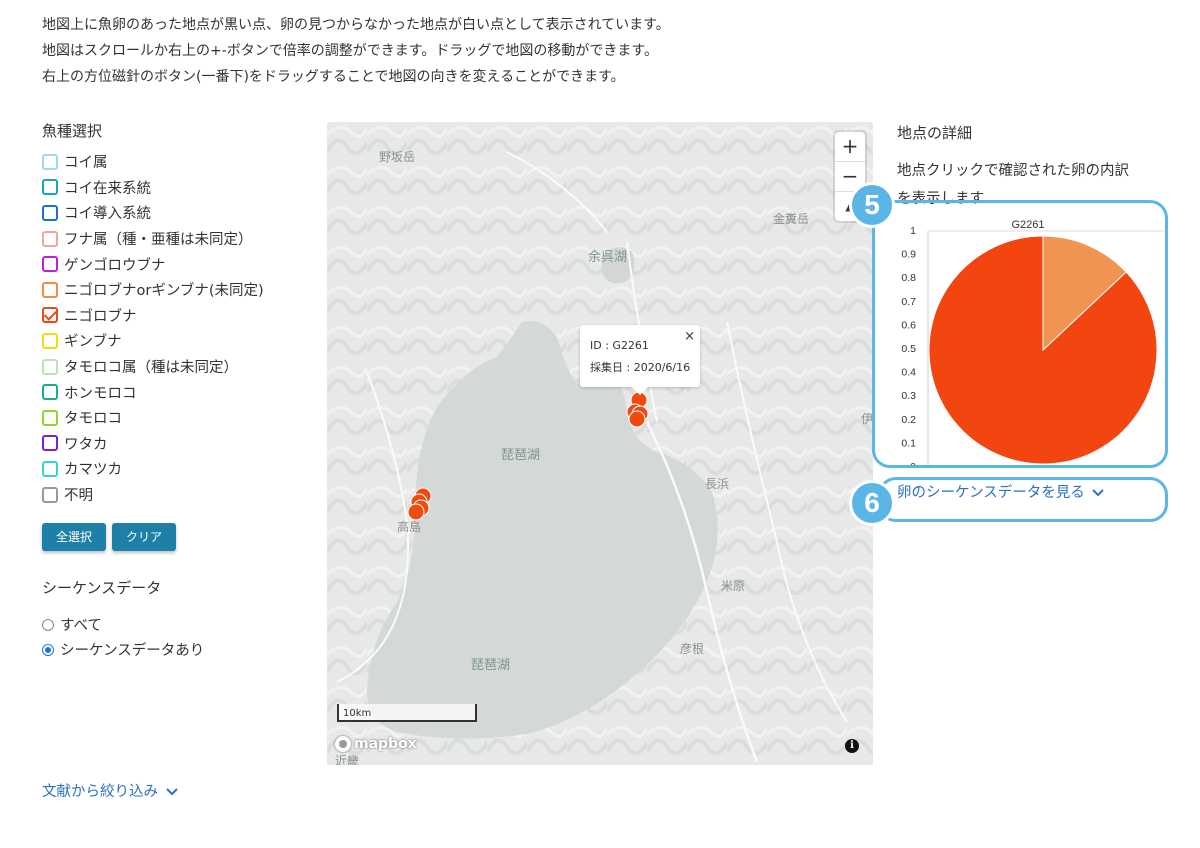 This screenshot has height=848, width=1200. Describe the element at coordinates (357, 713) in the screenshot. I see `map-scale-label: 10km` at that location.